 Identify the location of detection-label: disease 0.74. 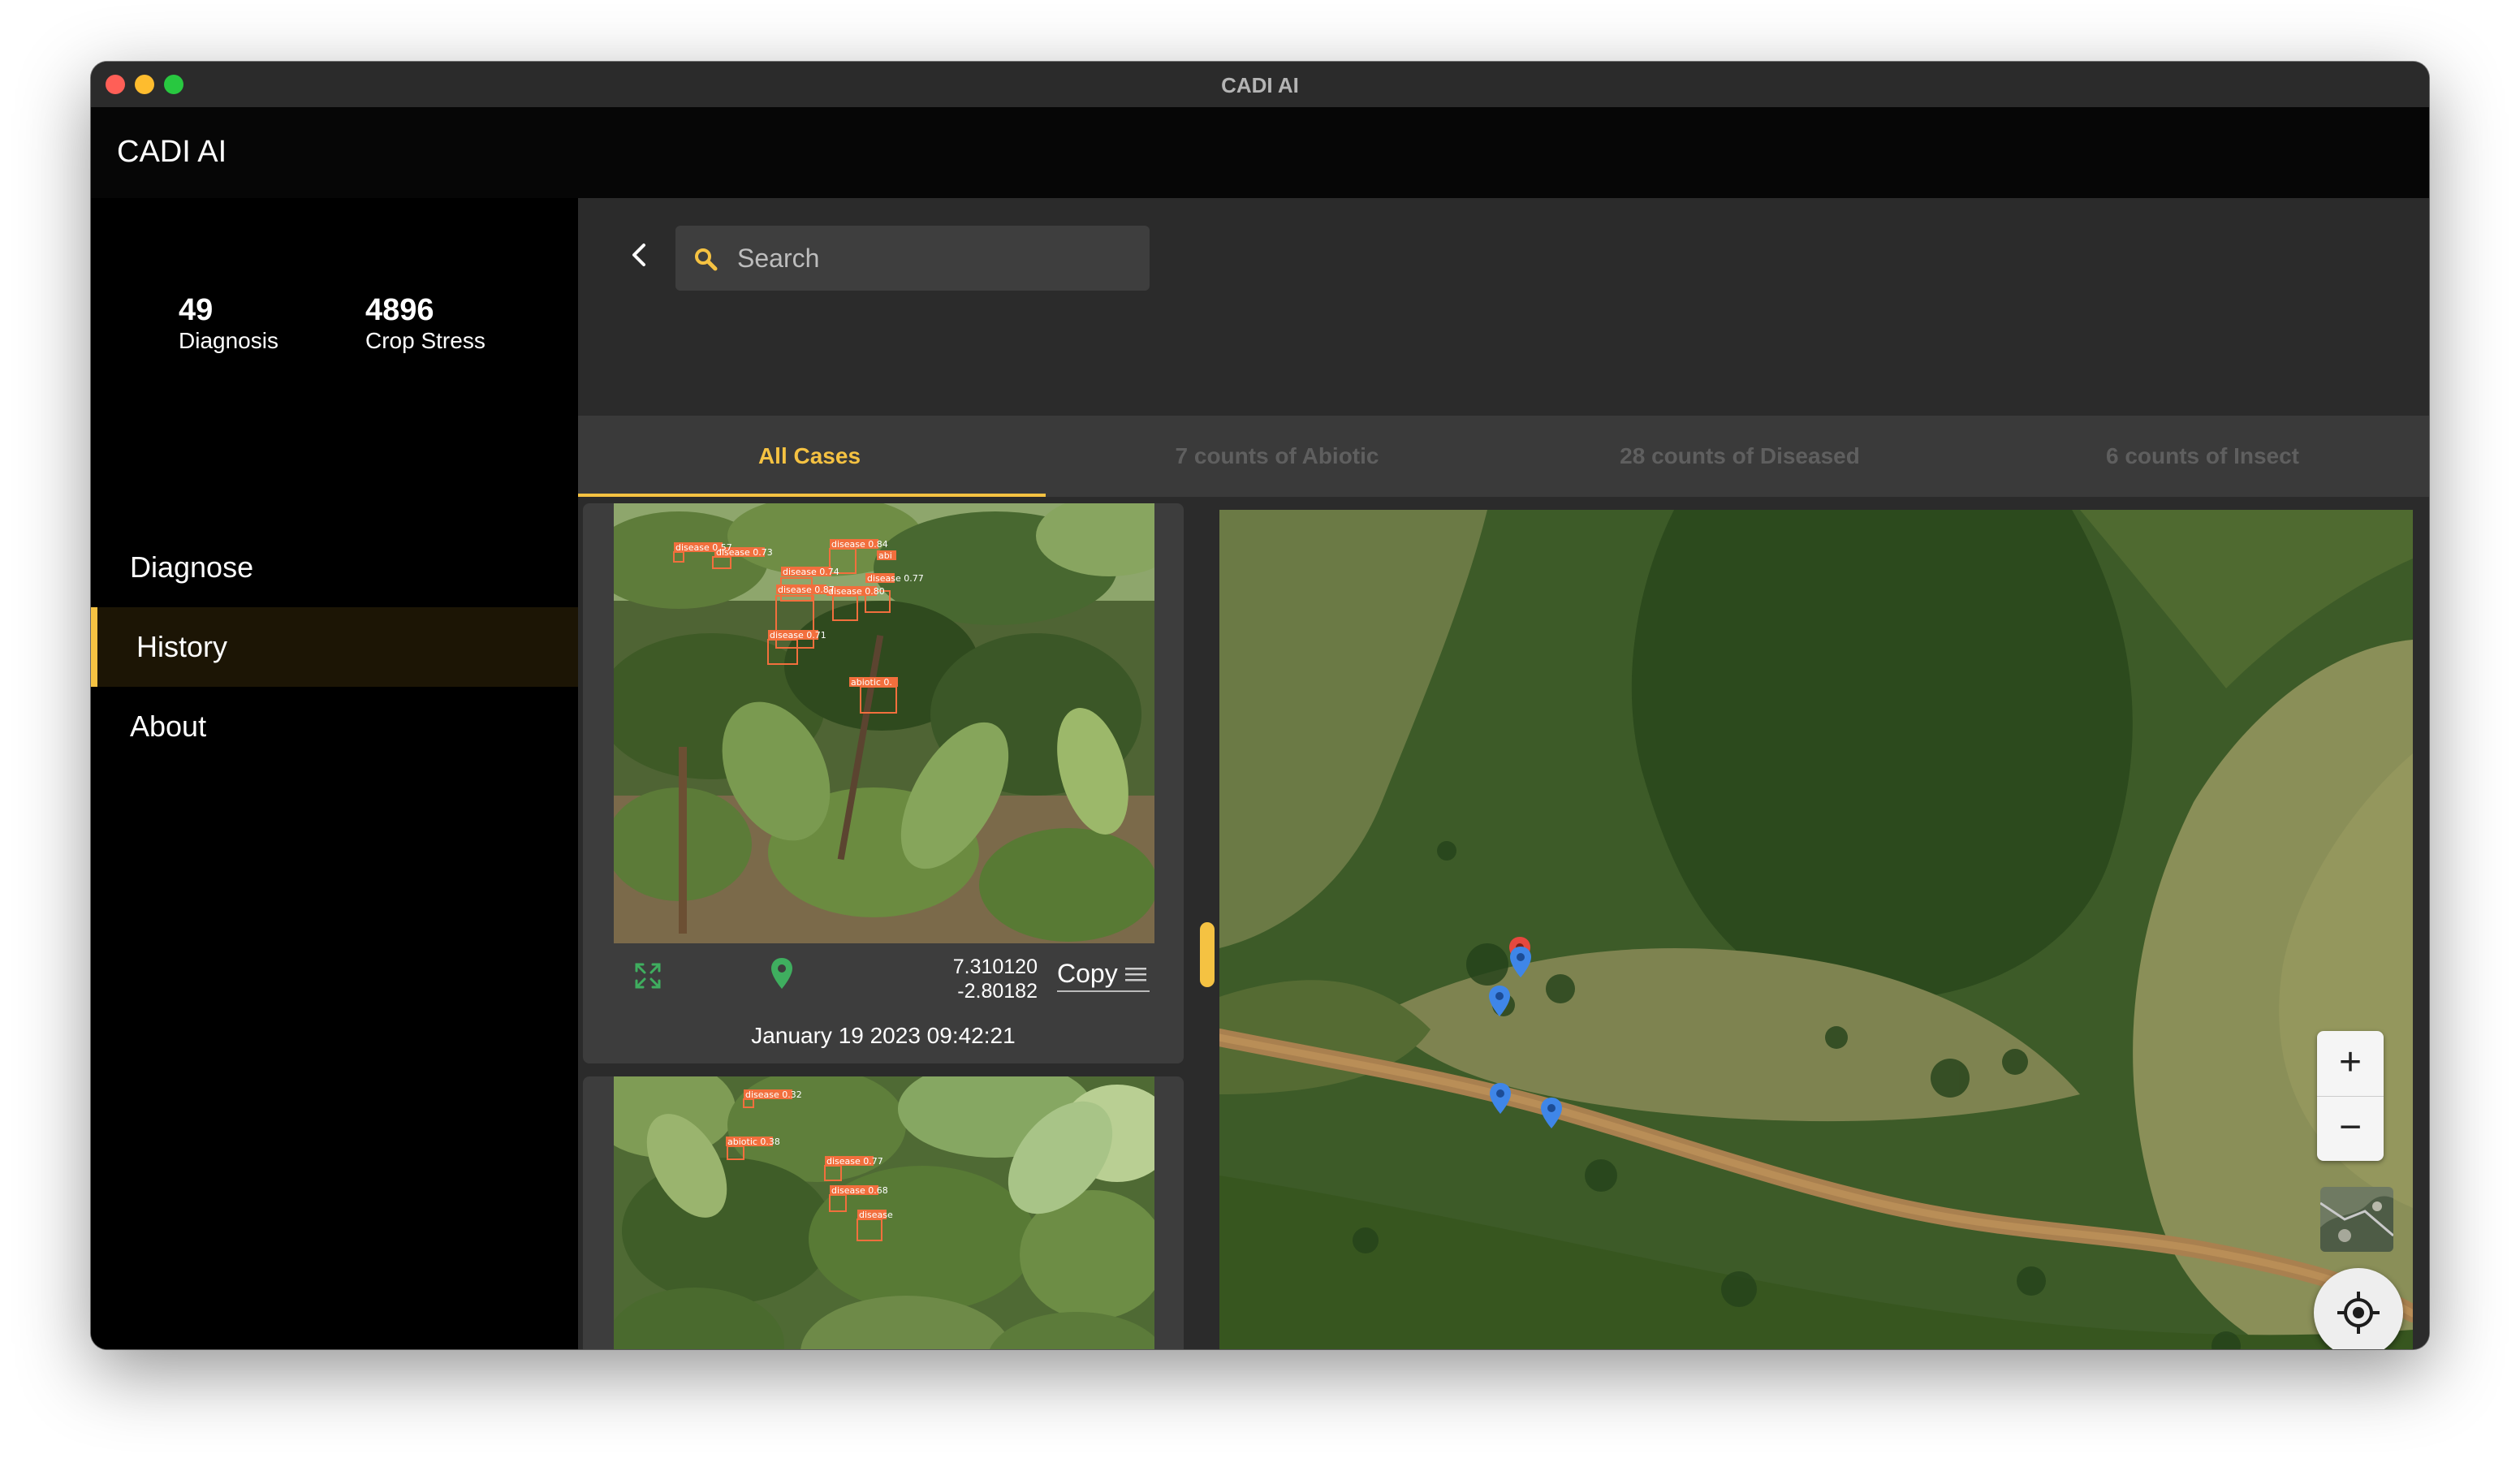
(811, 572).